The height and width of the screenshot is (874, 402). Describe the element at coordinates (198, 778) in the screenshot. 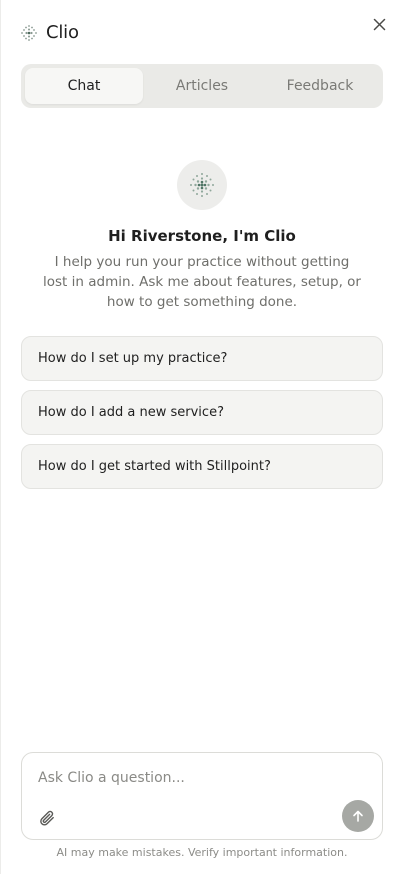

I see `question-input` at that location.